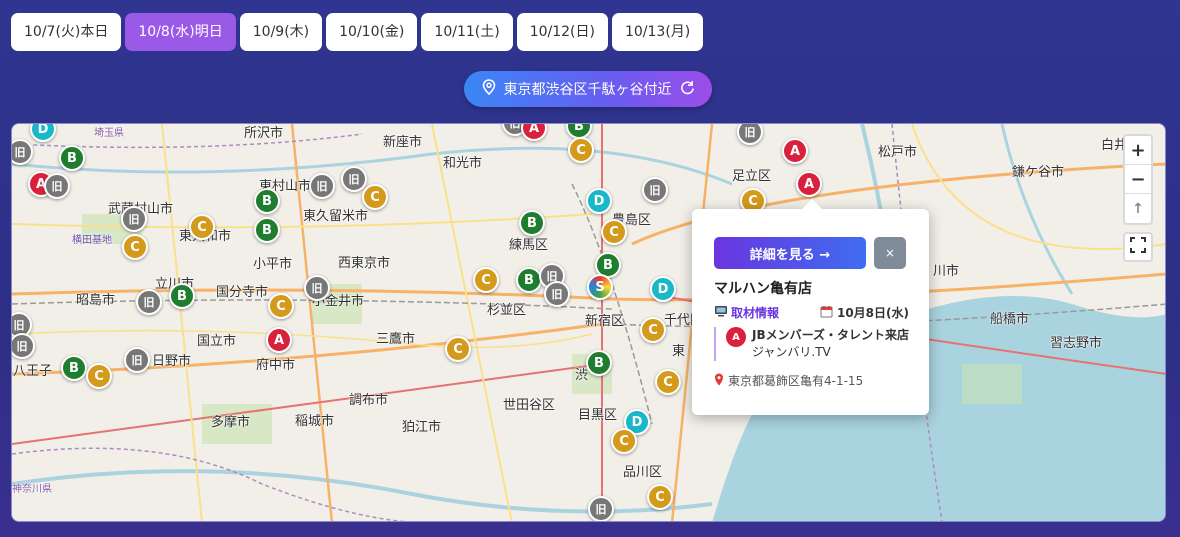  Describe the element at coordinates (752, 176) in the screenshot. I see `place-label: 足立区` at that location.